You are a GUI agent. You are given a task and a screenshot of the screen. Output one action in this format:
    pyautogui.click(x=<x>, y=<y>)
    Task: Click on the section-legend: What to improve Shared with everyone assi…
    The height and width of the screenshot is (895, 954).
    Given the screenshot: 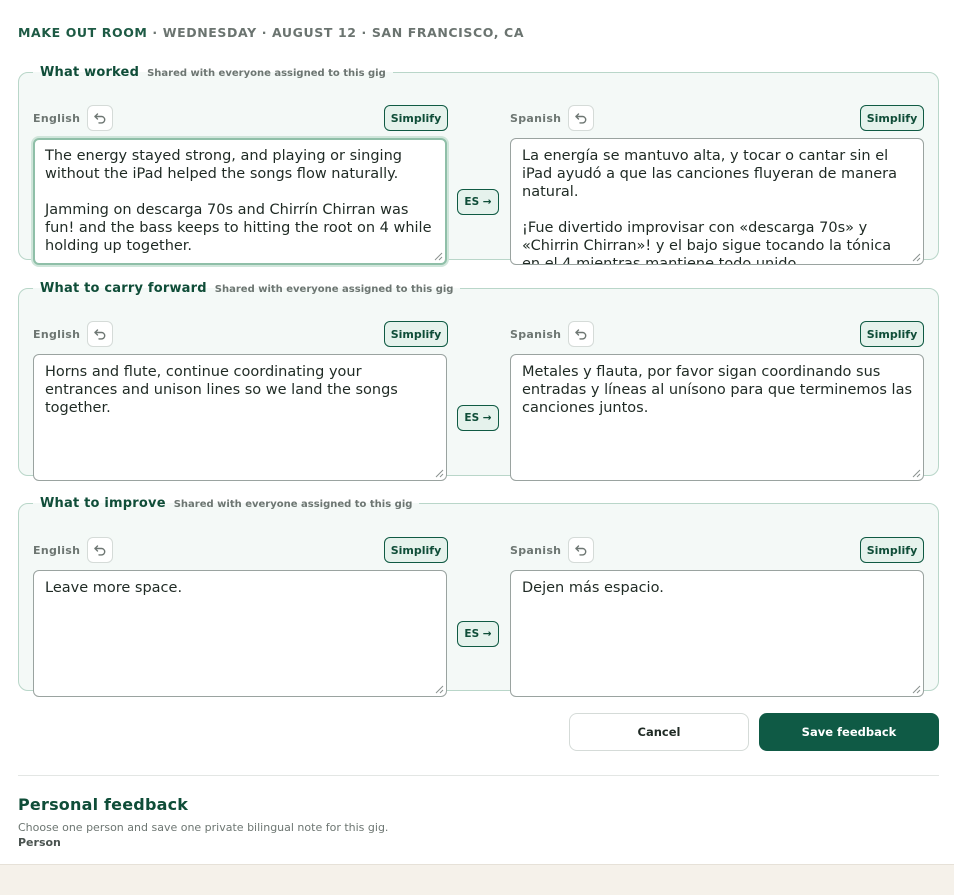 What is the action you would take?
    pyautogui.click(x=226, y=503)
    